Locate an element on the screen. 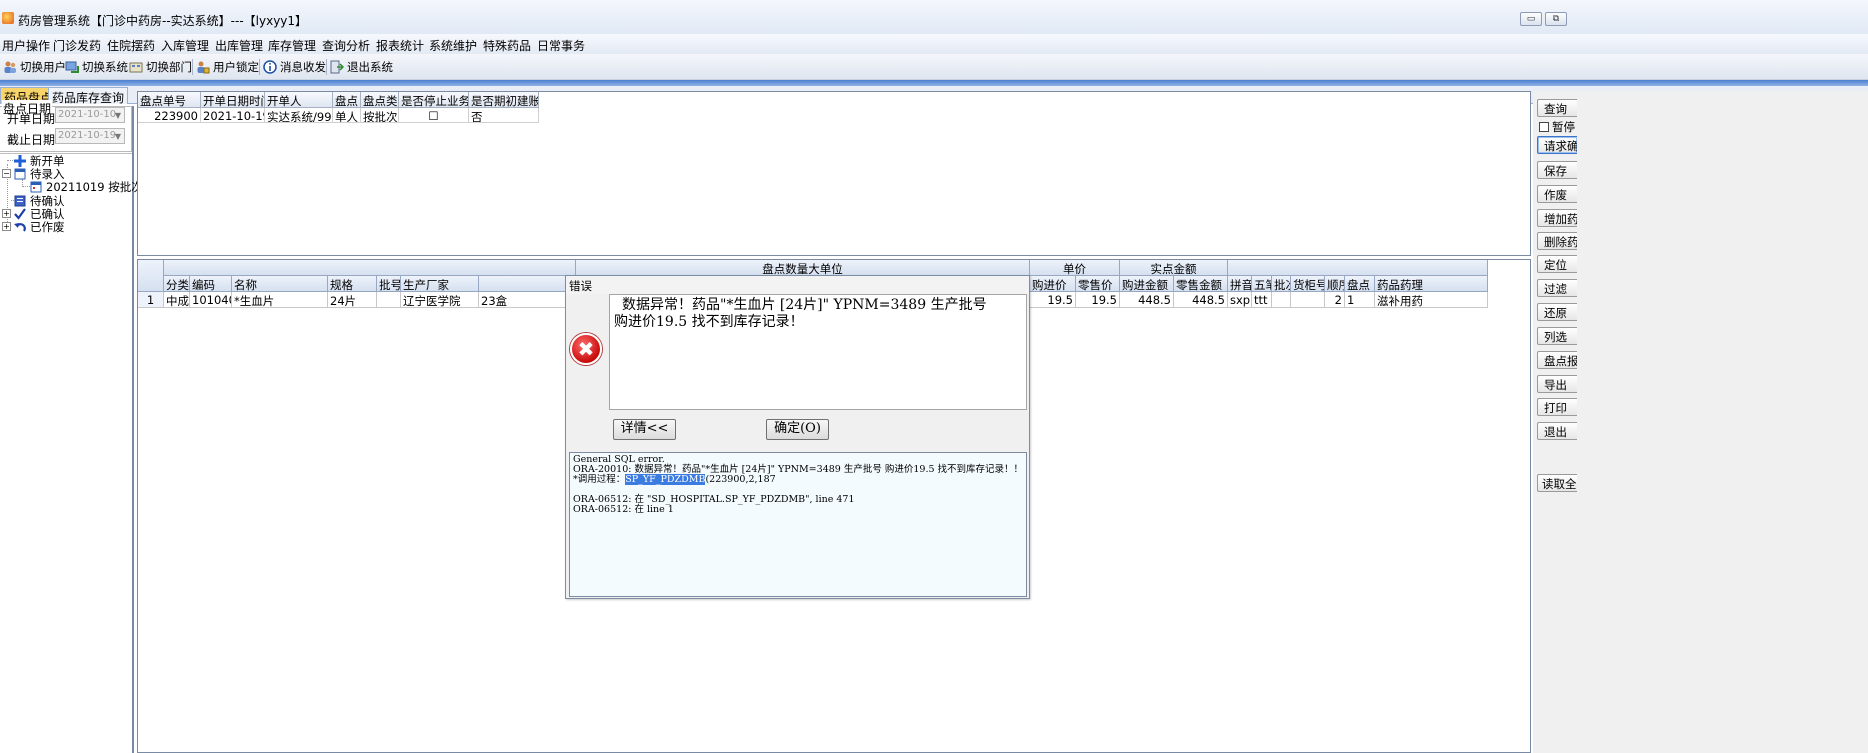 The width and height of the screenshot is (1868, 753). locate-button: 定位 is located at coordinates (1557, 264).